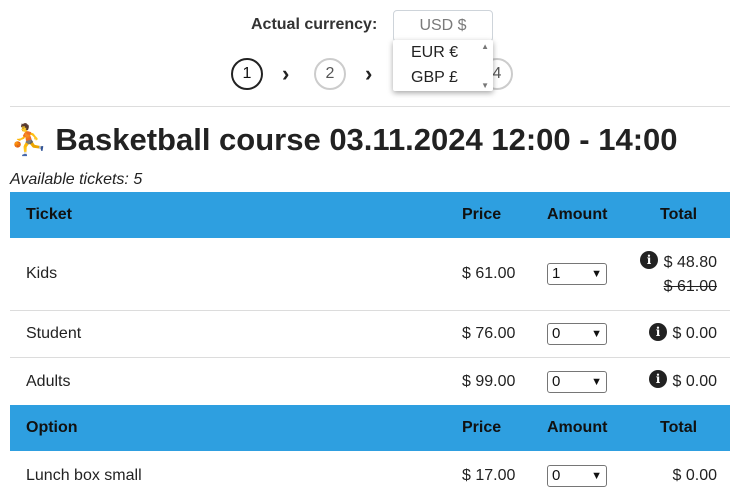  What do you see at coordinates (489, 333) in the screenshot?
I see `ticket-price: $ 76.00` at bounding box center [489, 333].